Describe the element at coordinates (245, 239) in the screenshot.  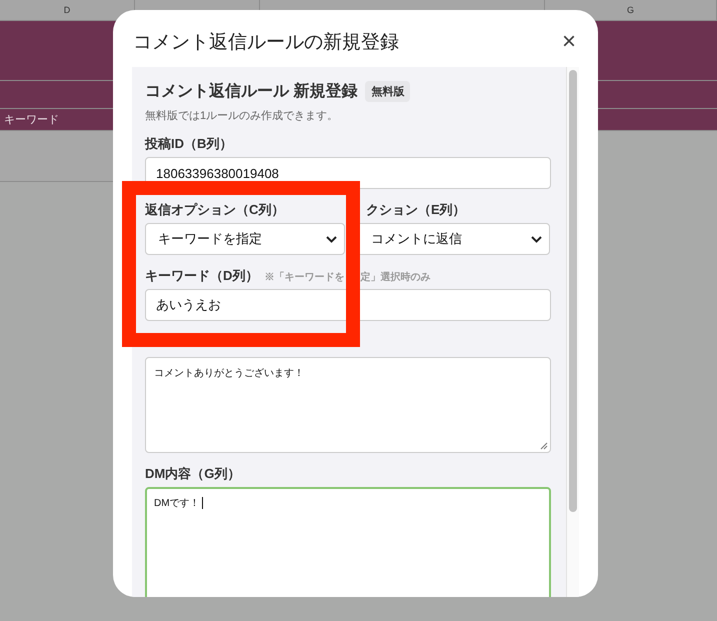
I see `select-field: キーワードを指定` at that location.